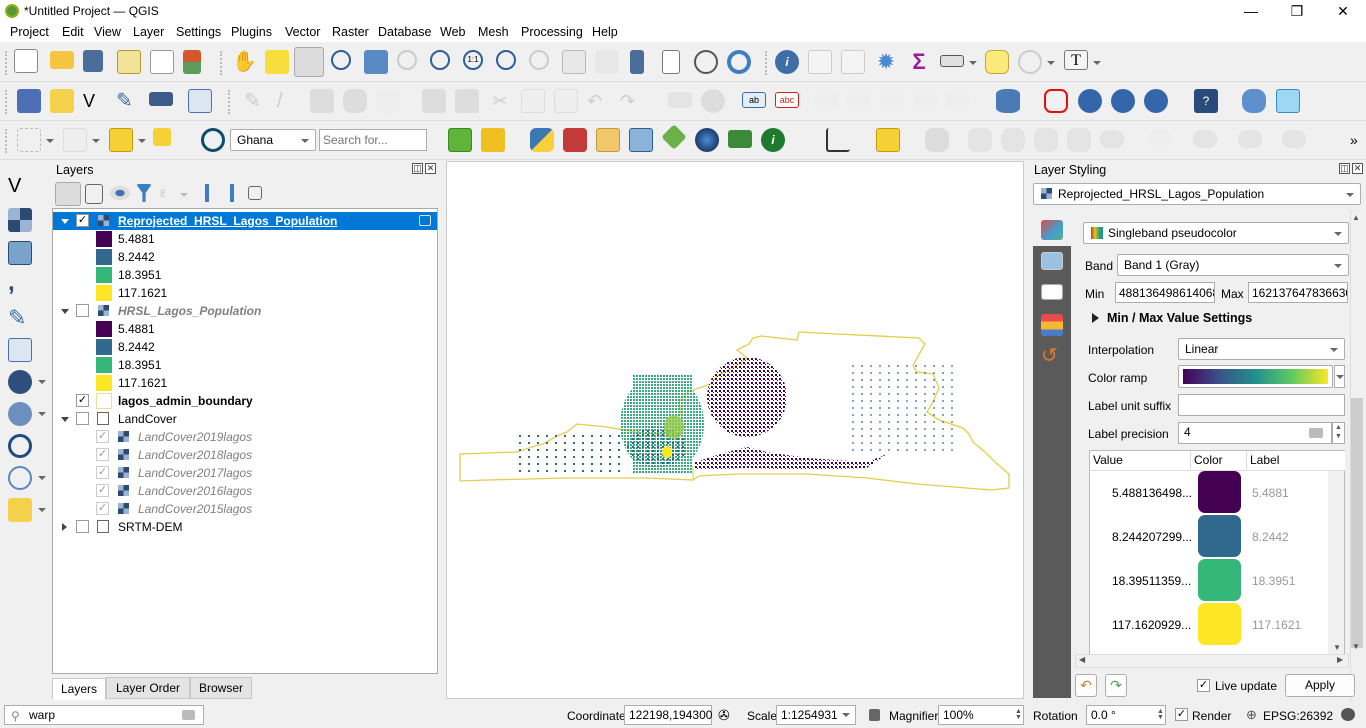  Describe the element at coordinates (245, 473) in the screenshot. I see `layer-item-landcover: ✓ LandCover2017lagos` at that location.